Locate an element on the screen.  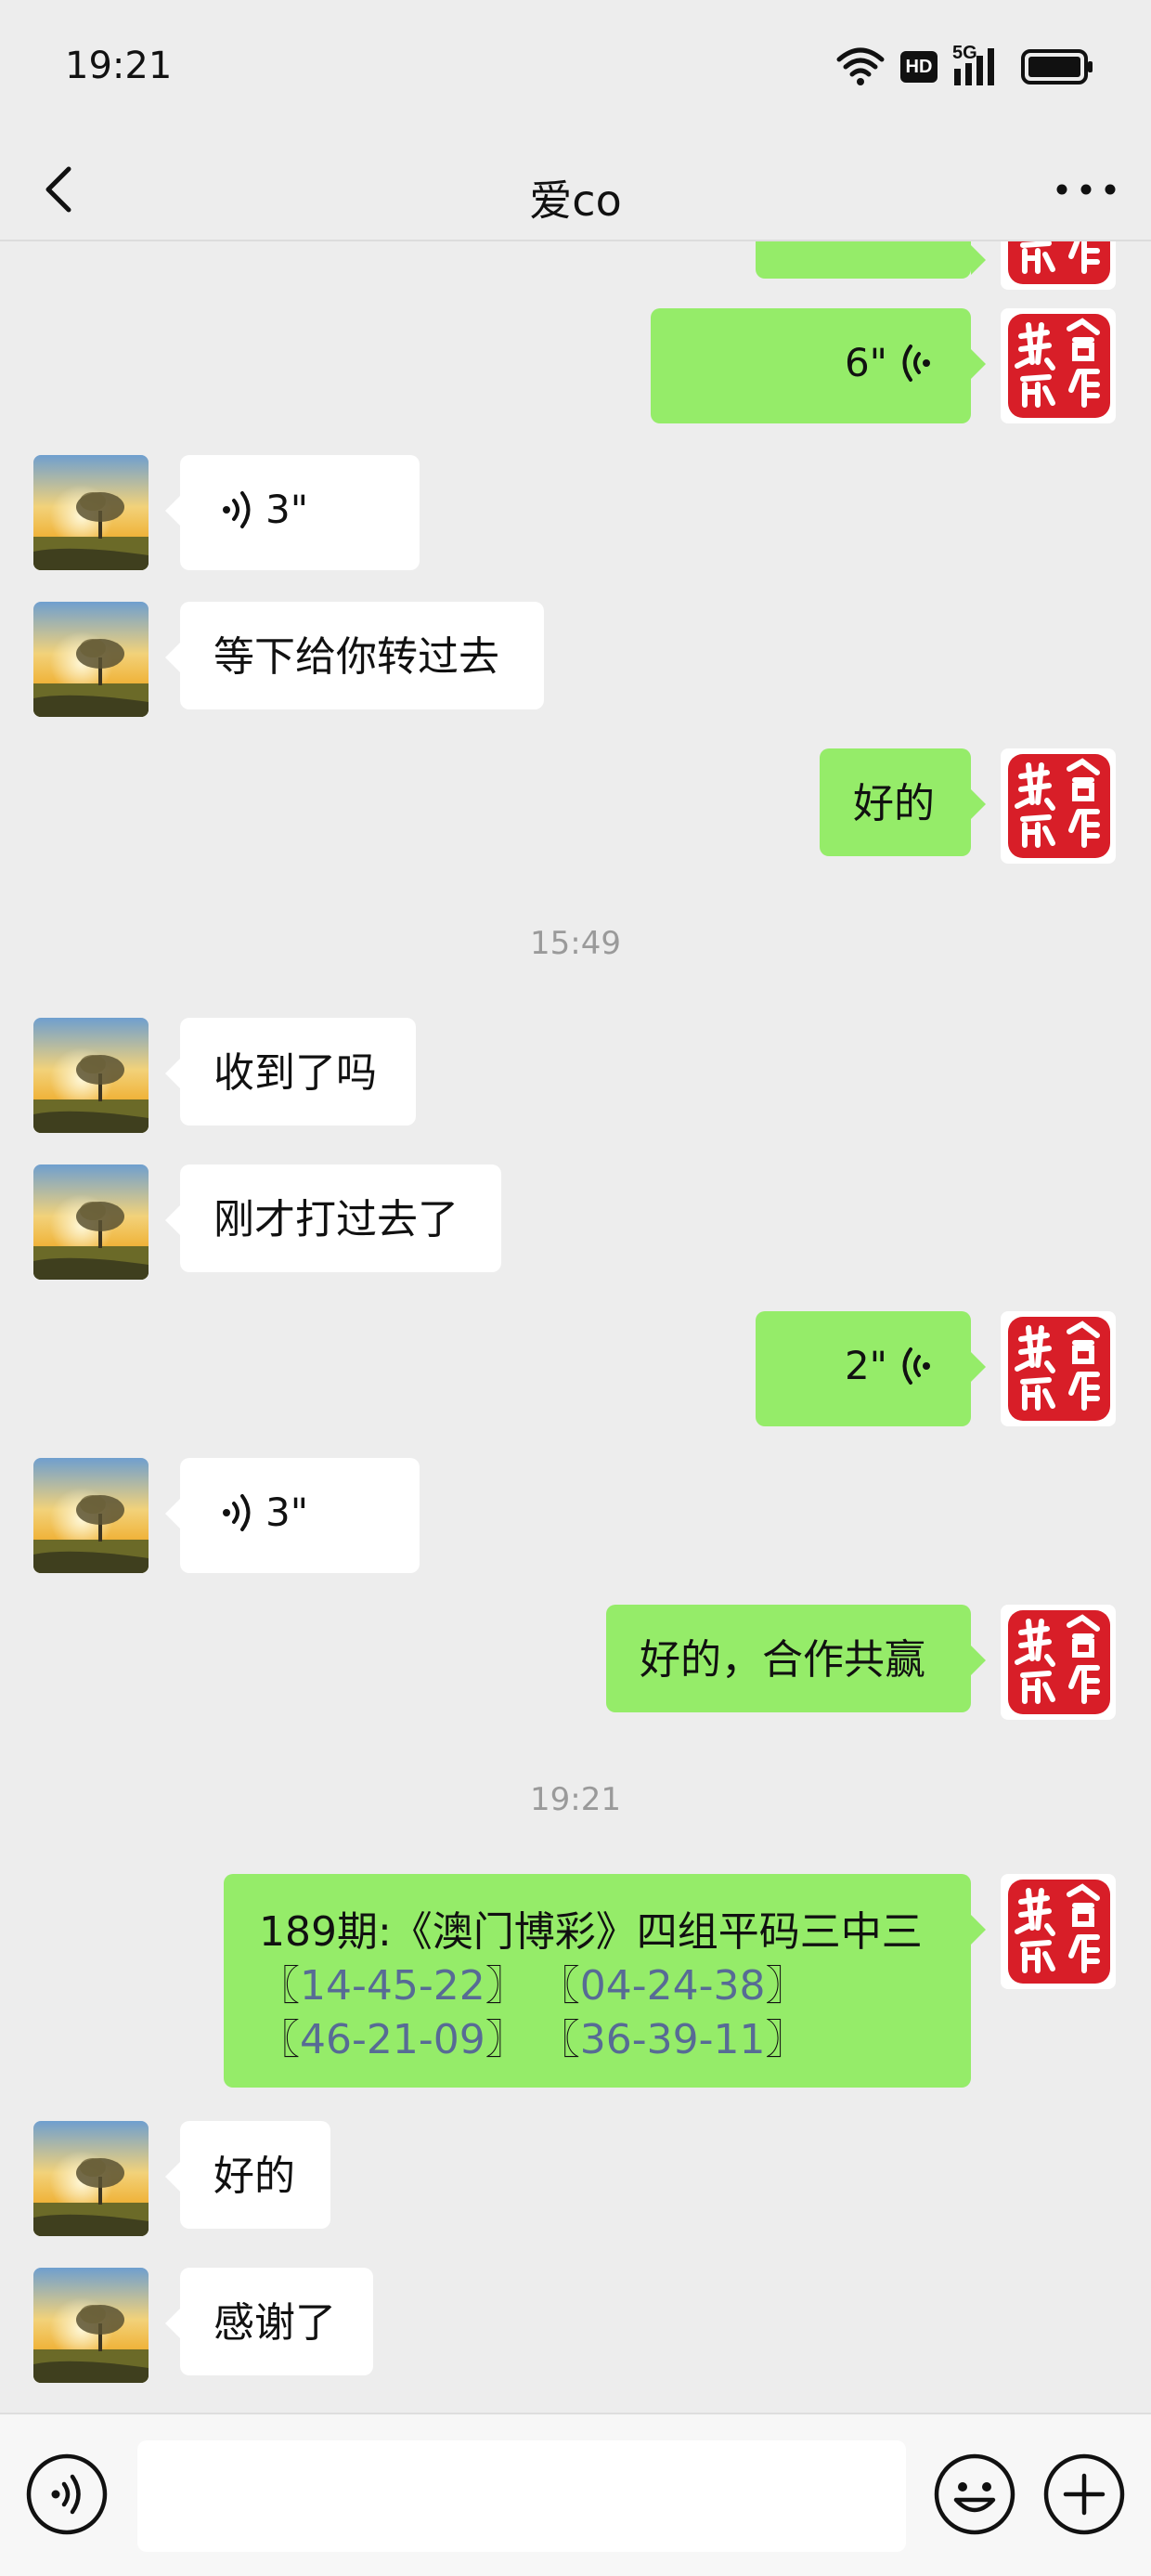
message-text: 刚才打过去了 is located at coordinates (336, 1219).